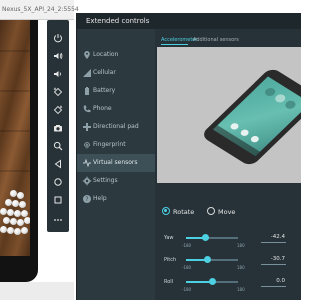 The height and width of the screenshot is (300, 320). I want to click on yaw-value: -42.4, so click(273, 237).